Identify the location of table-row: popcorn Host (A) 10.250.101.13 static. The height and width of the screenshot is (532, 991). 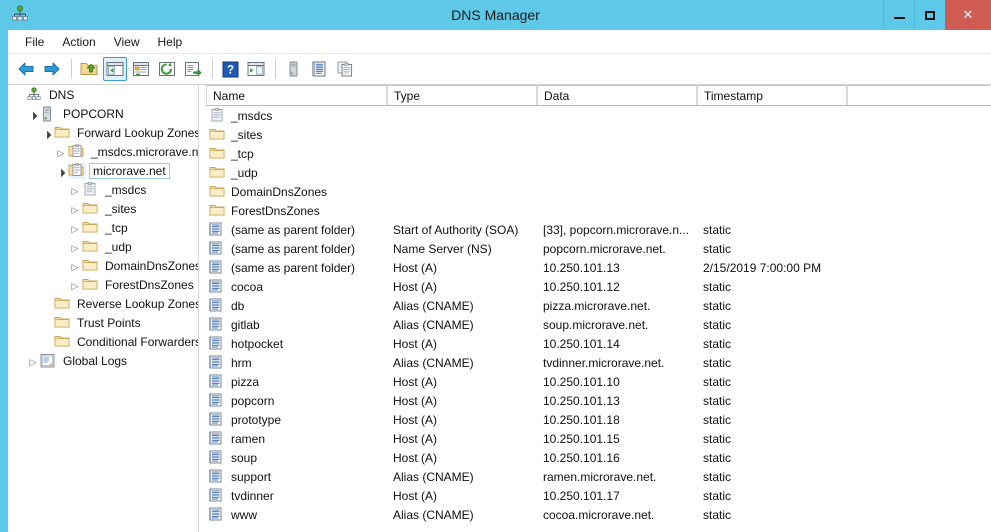
(598, 400).